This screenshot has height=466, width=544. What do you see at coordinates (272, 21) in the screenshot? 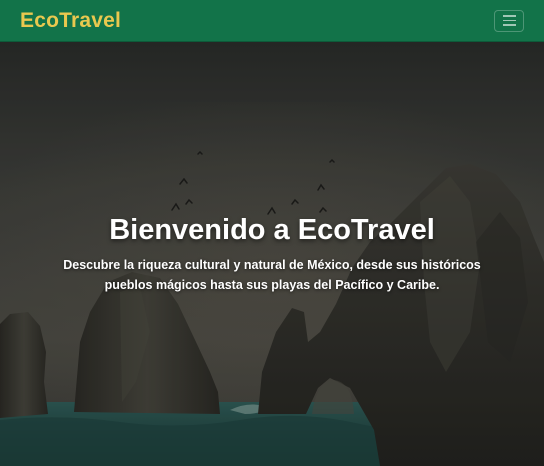
I see `navbar: EcoTravel` at bounding box center [272, 21].